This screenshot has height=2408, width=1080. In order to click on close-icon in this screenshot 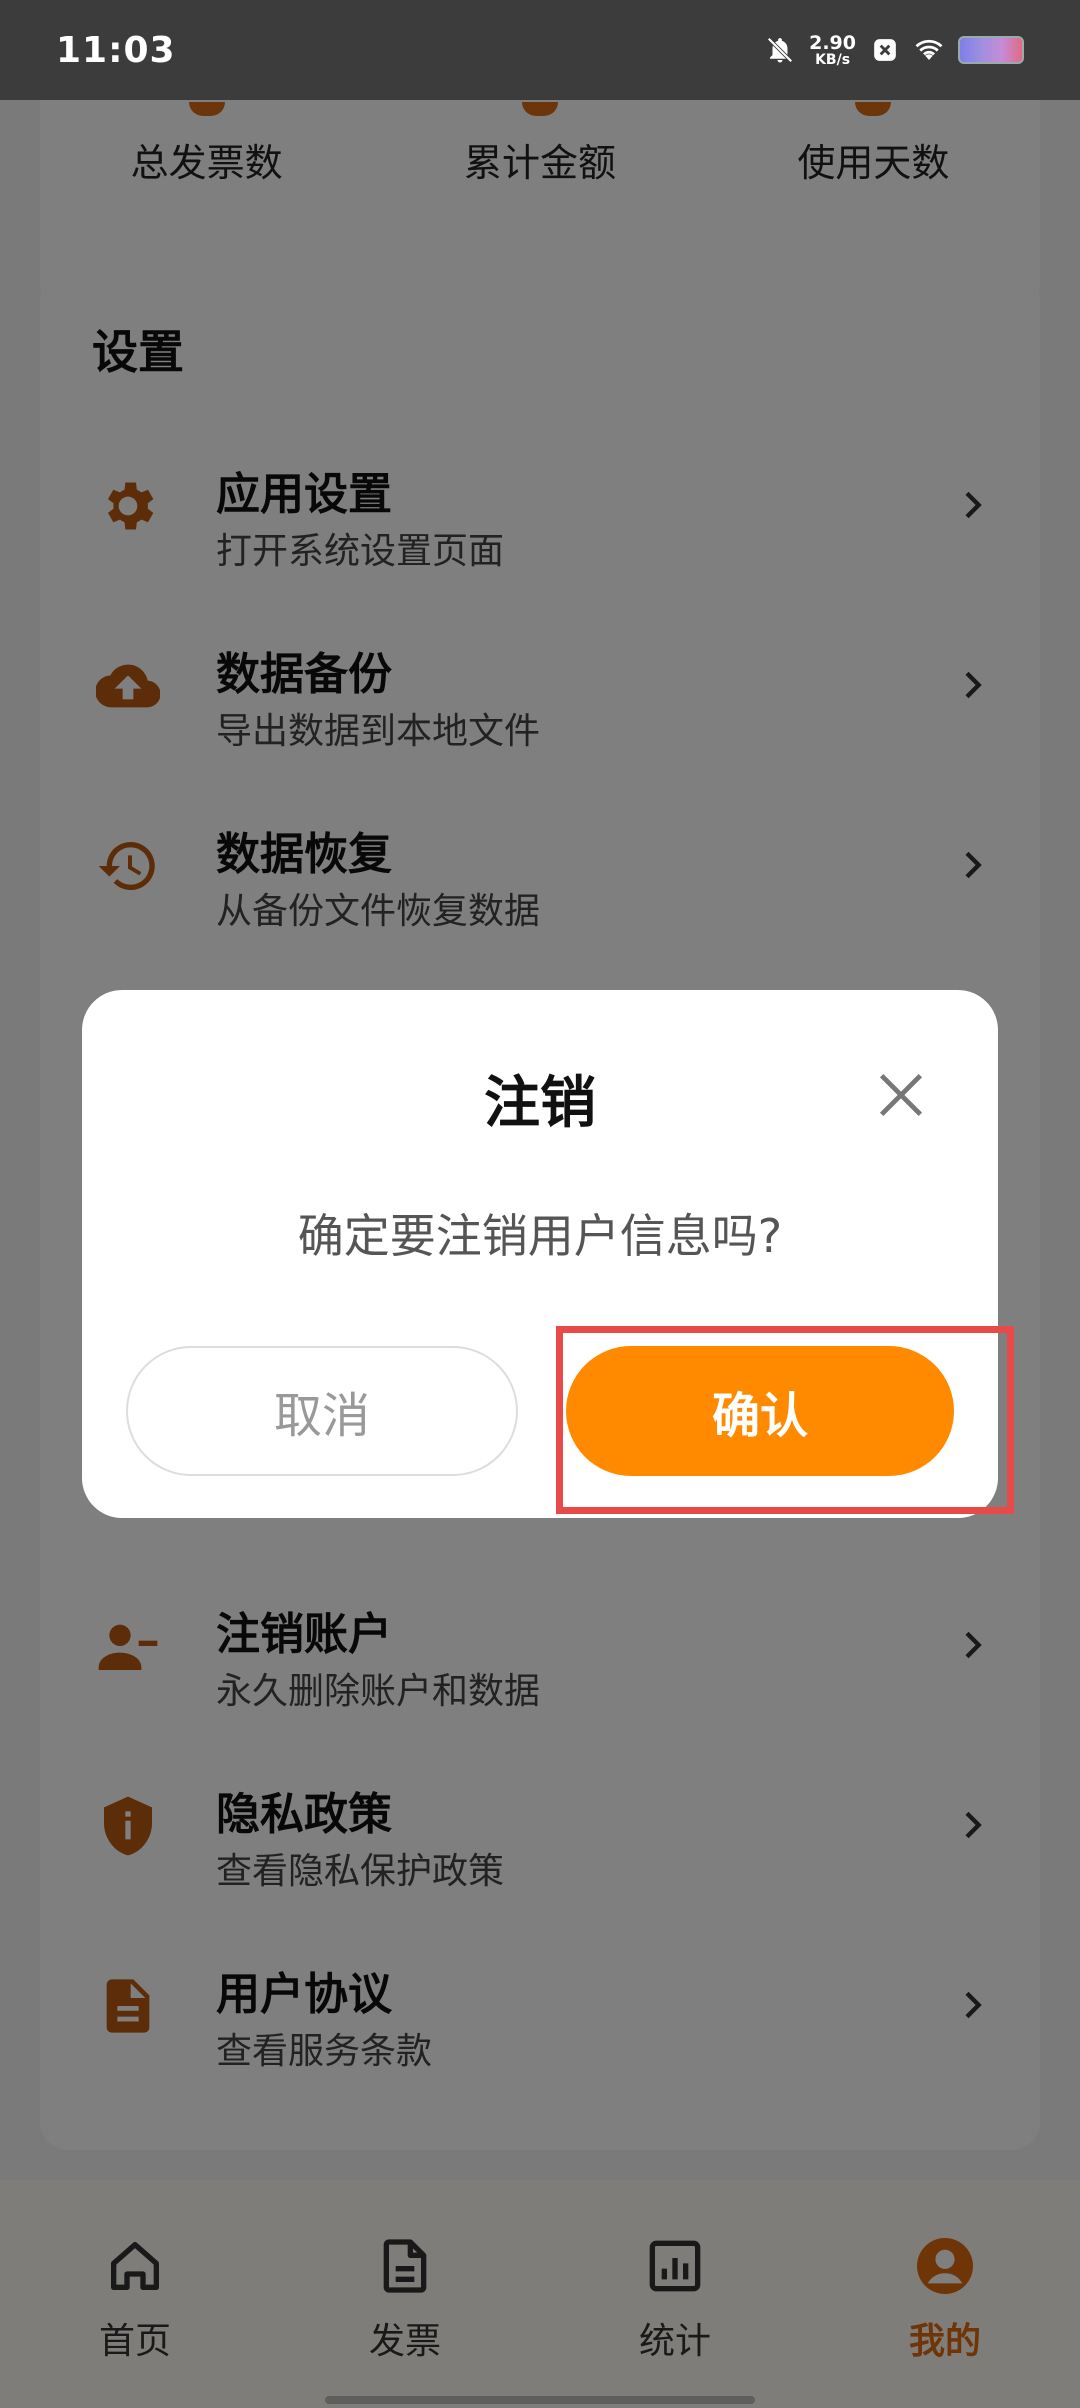, I will do `click(901, 1095)`.